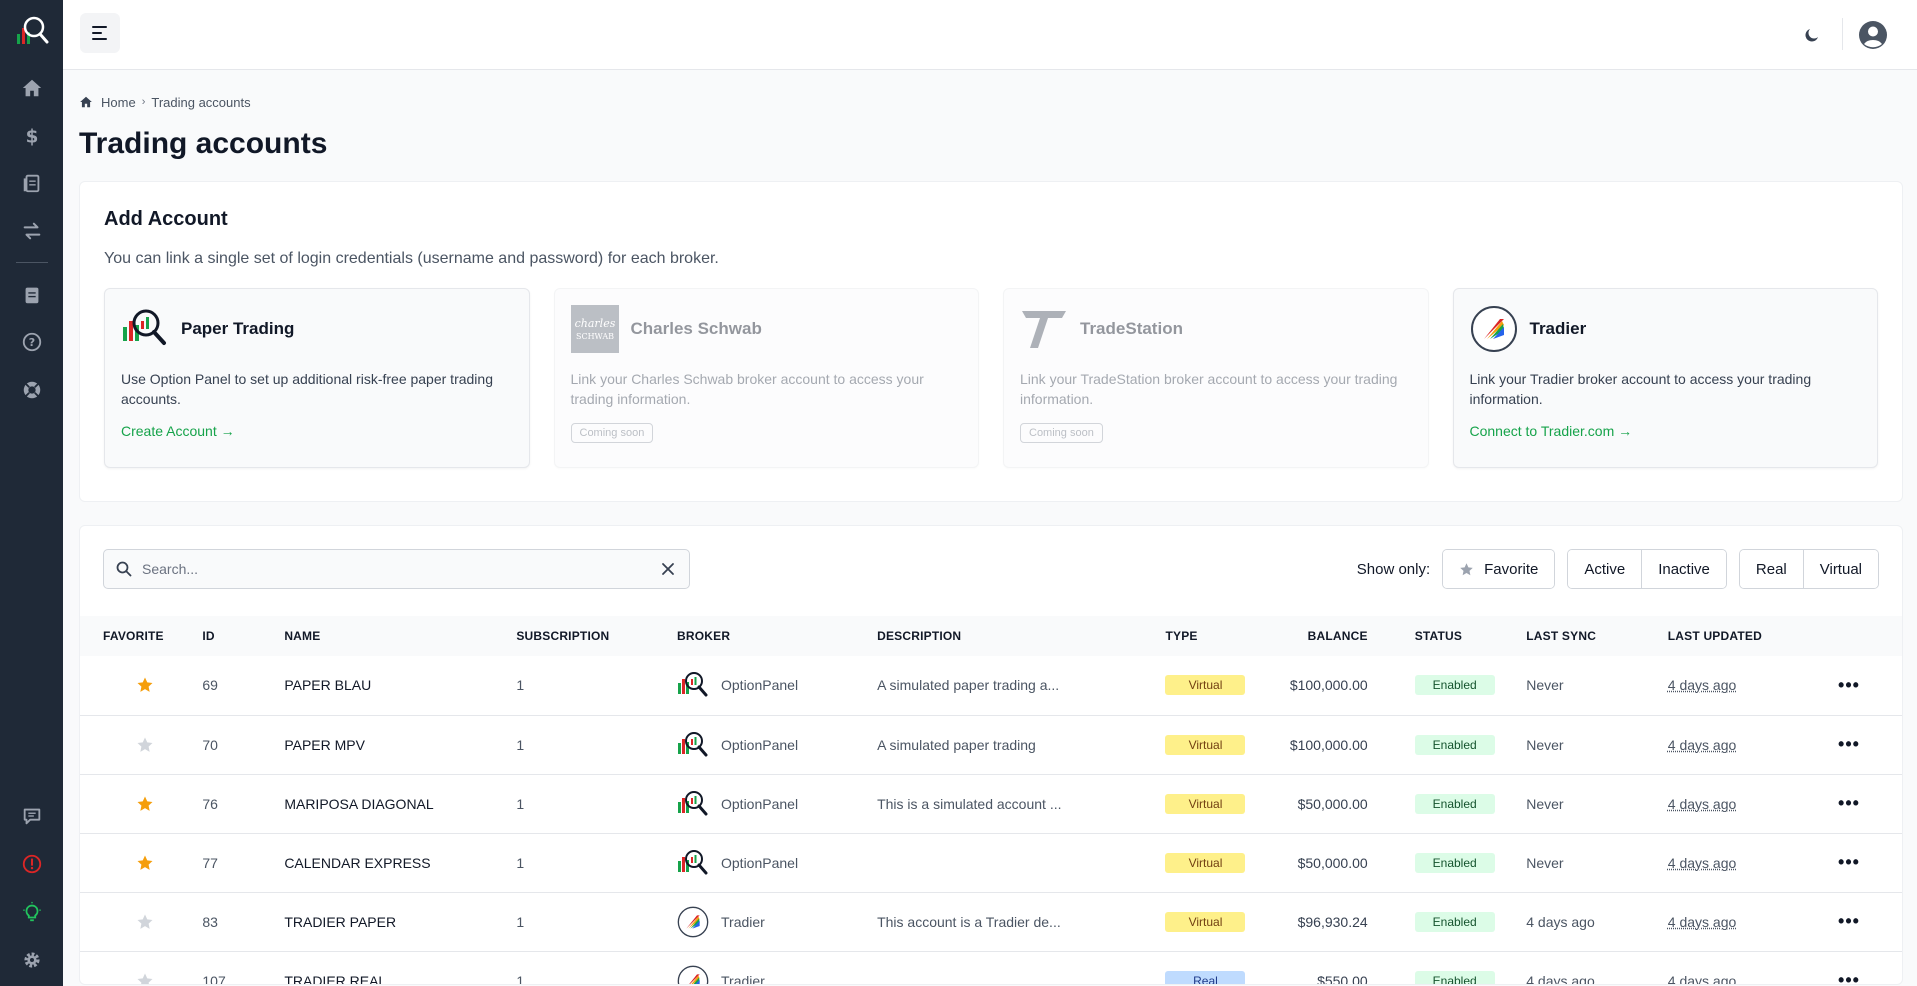  I want to click on tradestation-logo, so click(1044, 329).